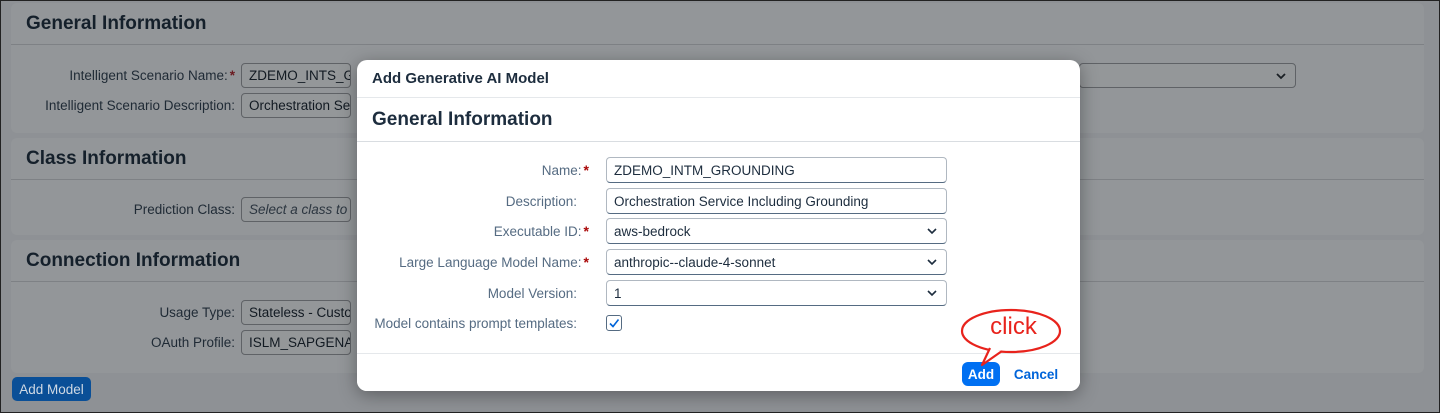 This screenshot has width=1440, height=413. Describe the element at coordinates (718, 120) in the screenshot. I see `dialog-section-title: General Information` at that location.